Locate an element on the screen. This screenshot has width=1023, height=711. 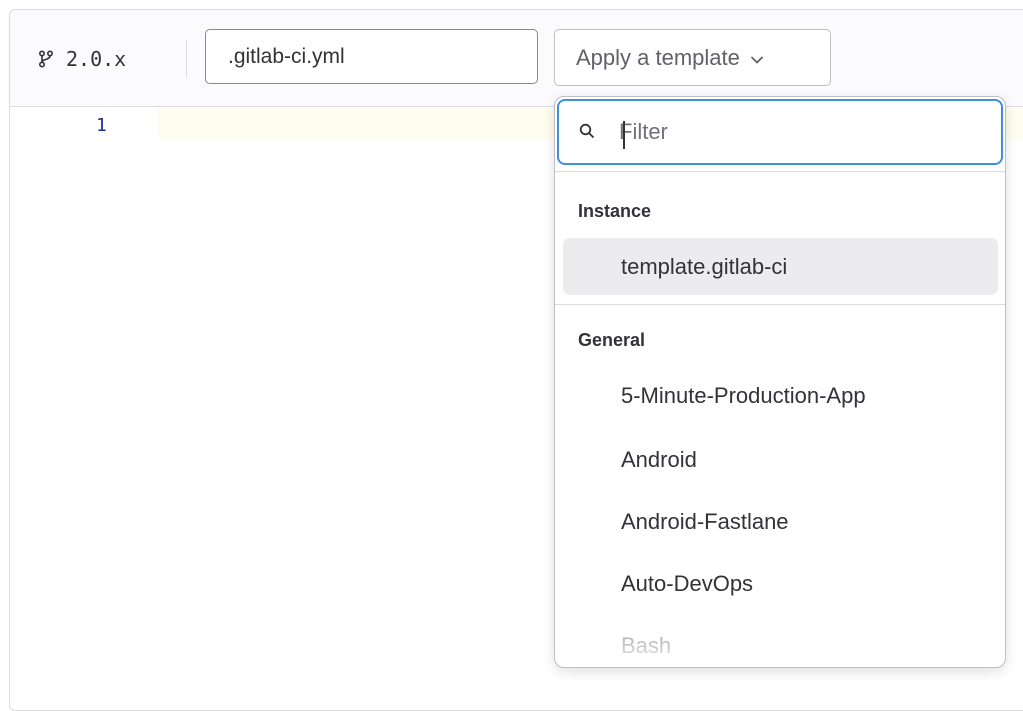
template-item: Bash is located at coordinates (780, 642).